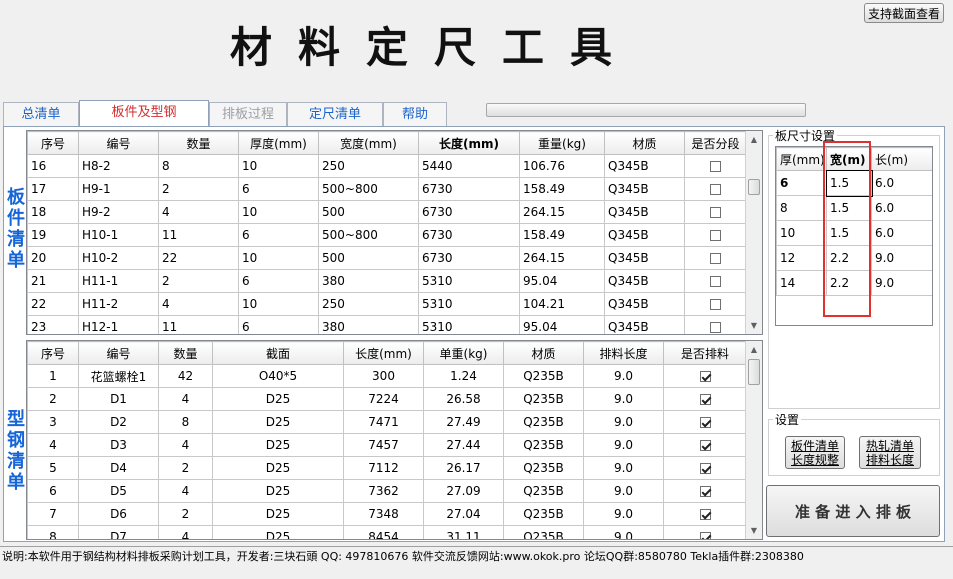 The image size is (953, 579). I want to click on table-row: 7 D6 2 D25 7348 27.04 Q235B 9.0, so click(387, 514).